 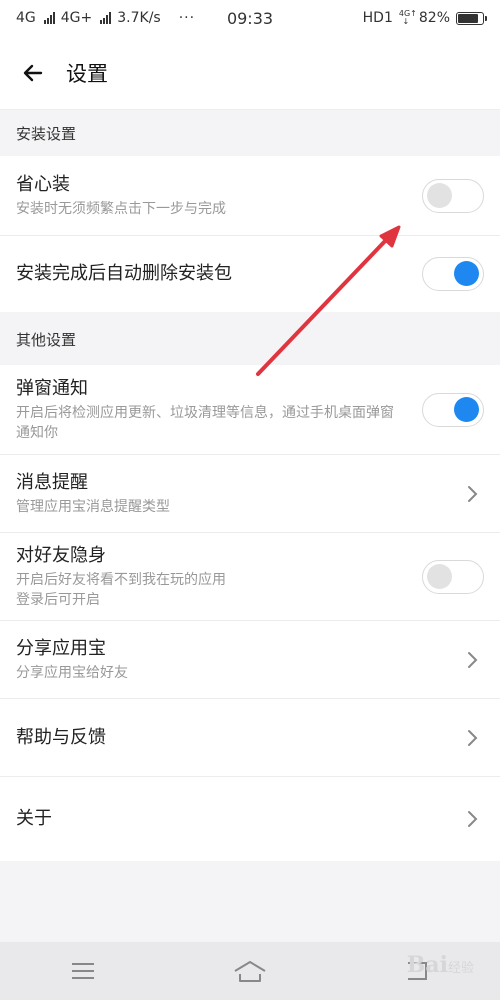 What do you see at coordinates (83, 971) in the screenshot?
I see `menu-icon` at bounding box center [83, 971].